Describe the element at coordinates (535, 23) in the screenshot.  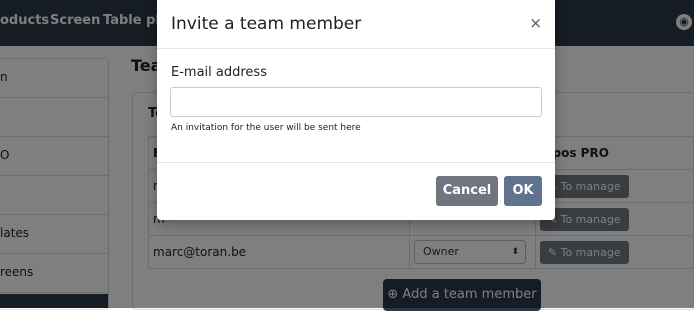
I see `close-icon: ×` at that location.